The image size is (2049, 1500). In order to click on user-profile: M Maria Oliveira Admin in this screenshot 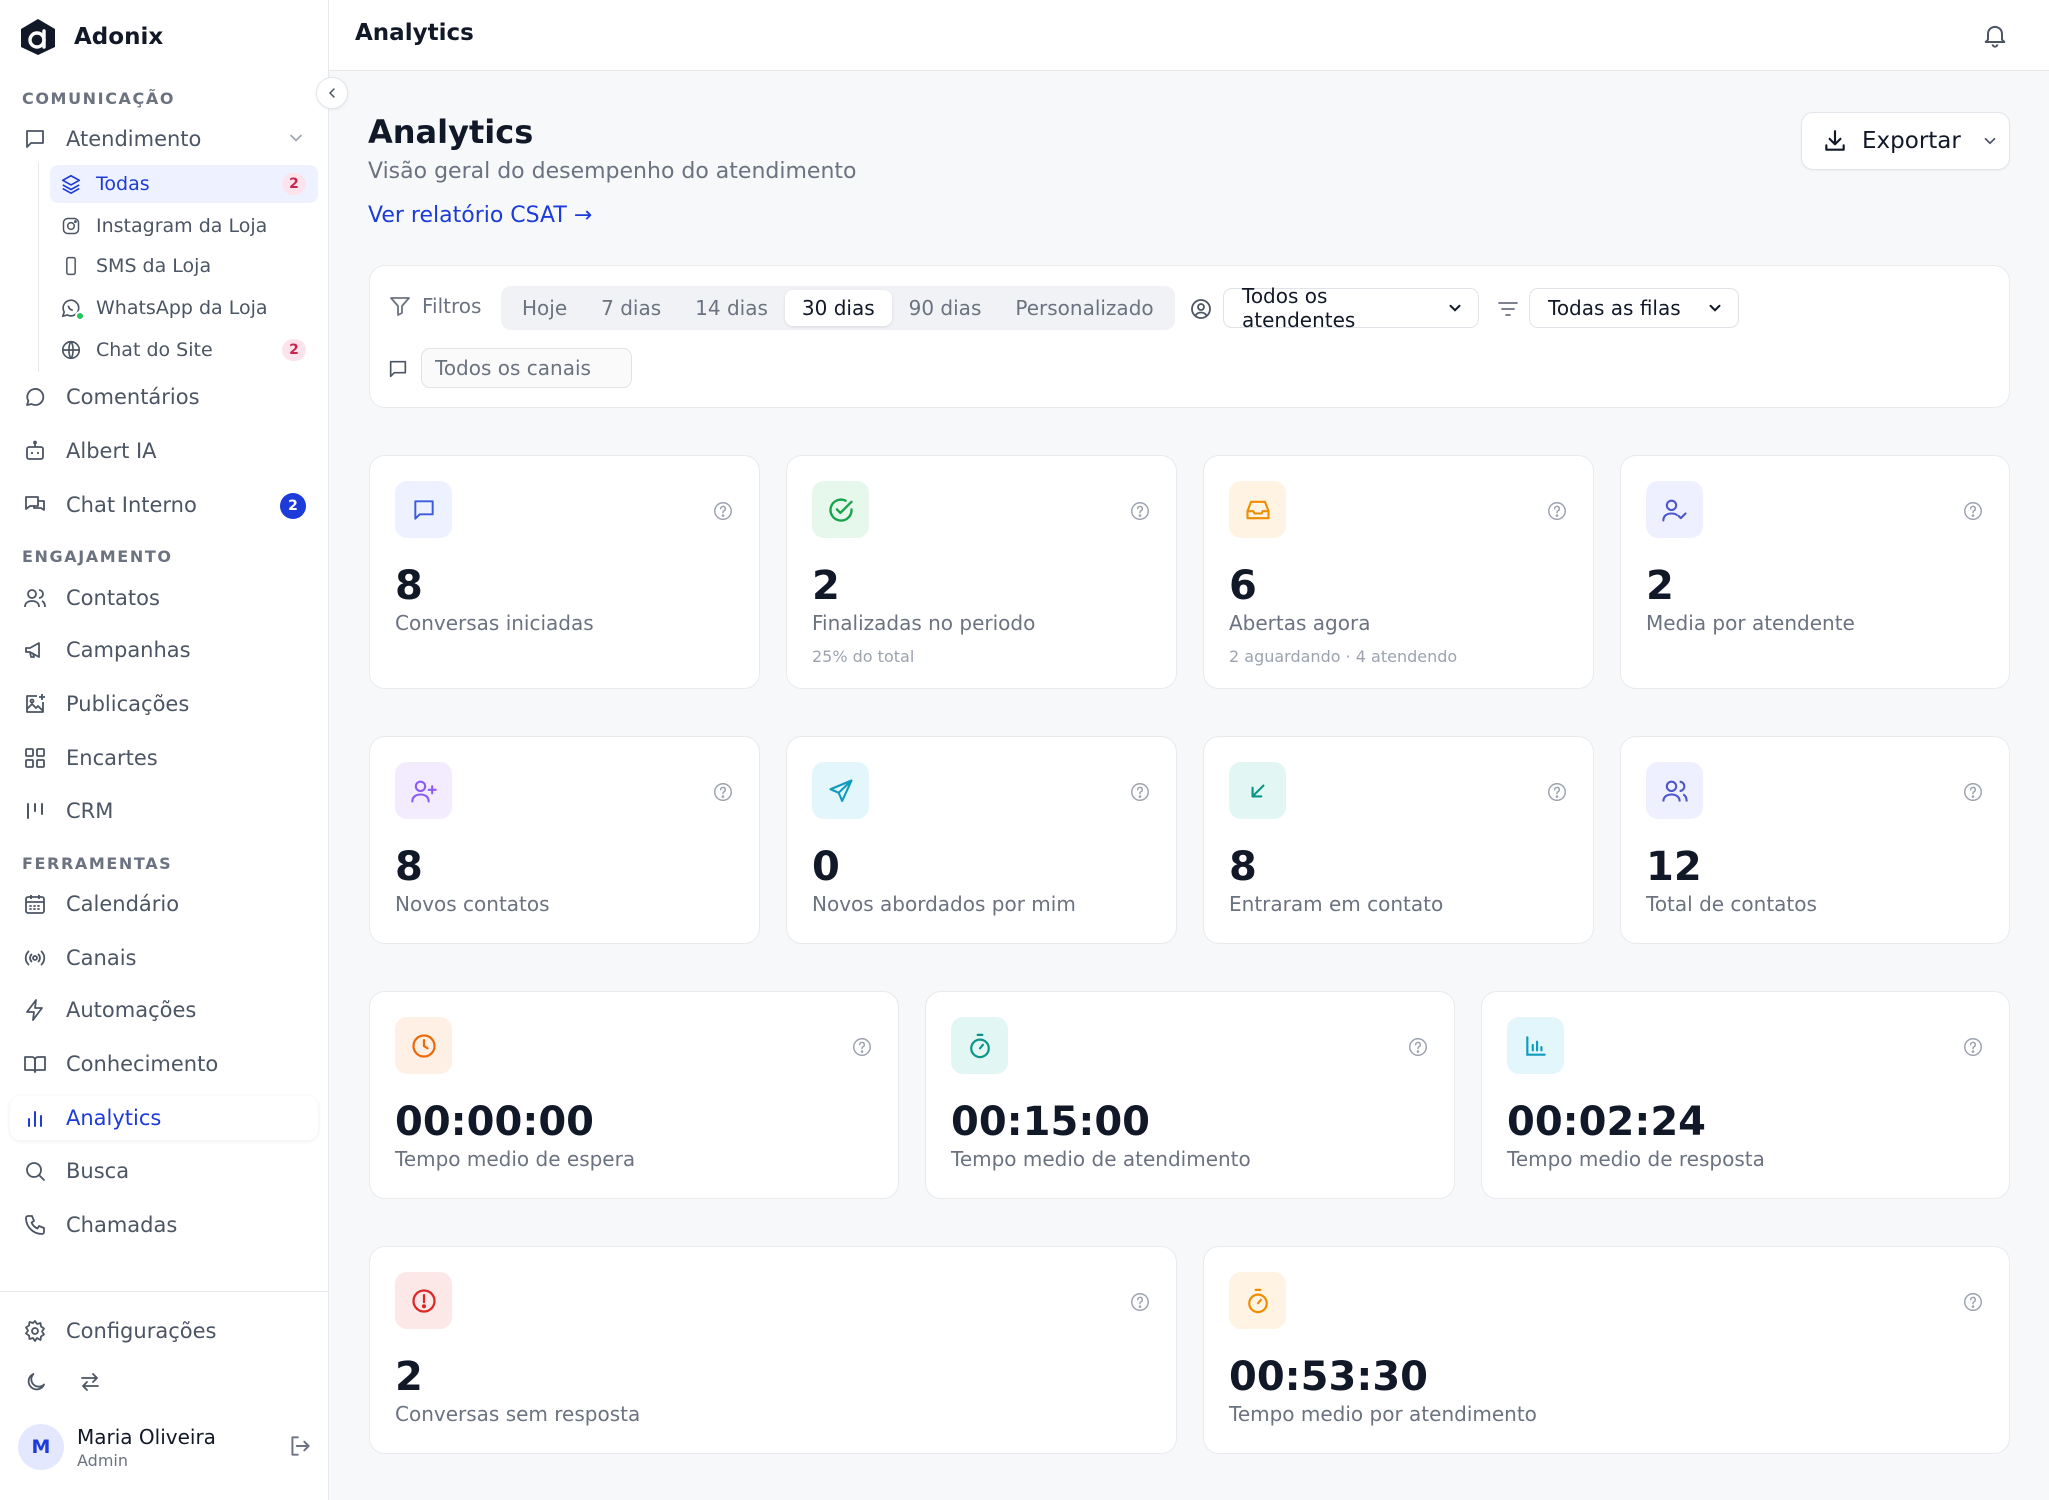, I will do `click(165, 1447)`.